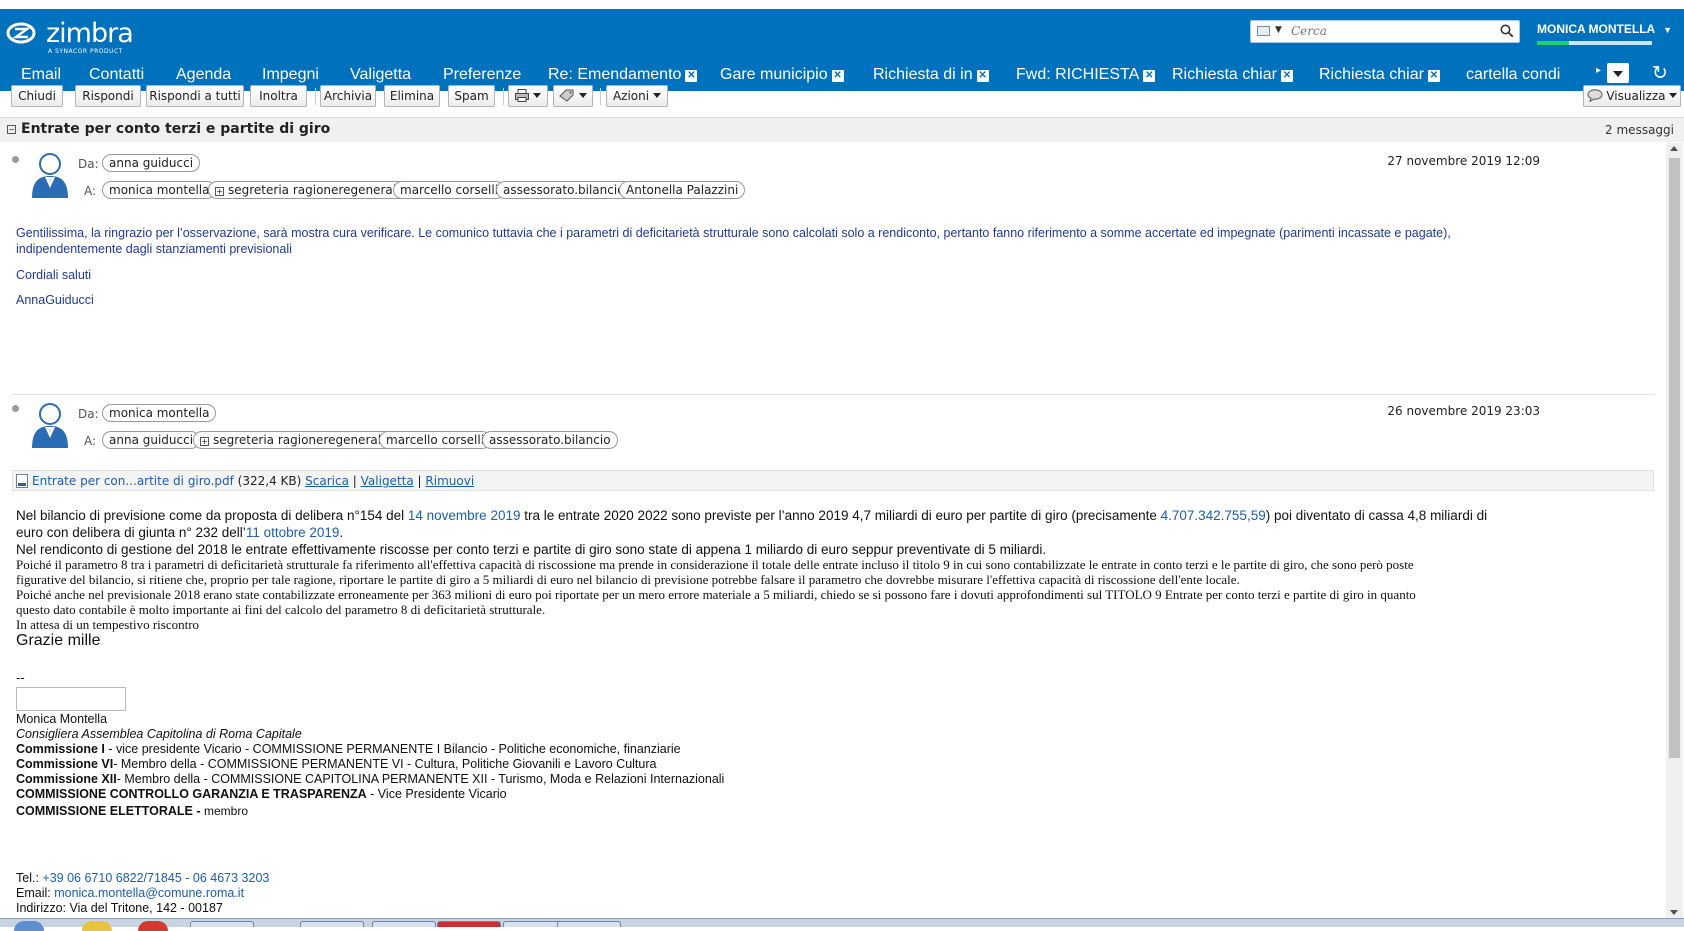 This screenshot has height=931, width=1684. Describe the element at coordinates (1213, 515) in the screenshot. I see `number-link: 4.707.342.755,59` at that location.